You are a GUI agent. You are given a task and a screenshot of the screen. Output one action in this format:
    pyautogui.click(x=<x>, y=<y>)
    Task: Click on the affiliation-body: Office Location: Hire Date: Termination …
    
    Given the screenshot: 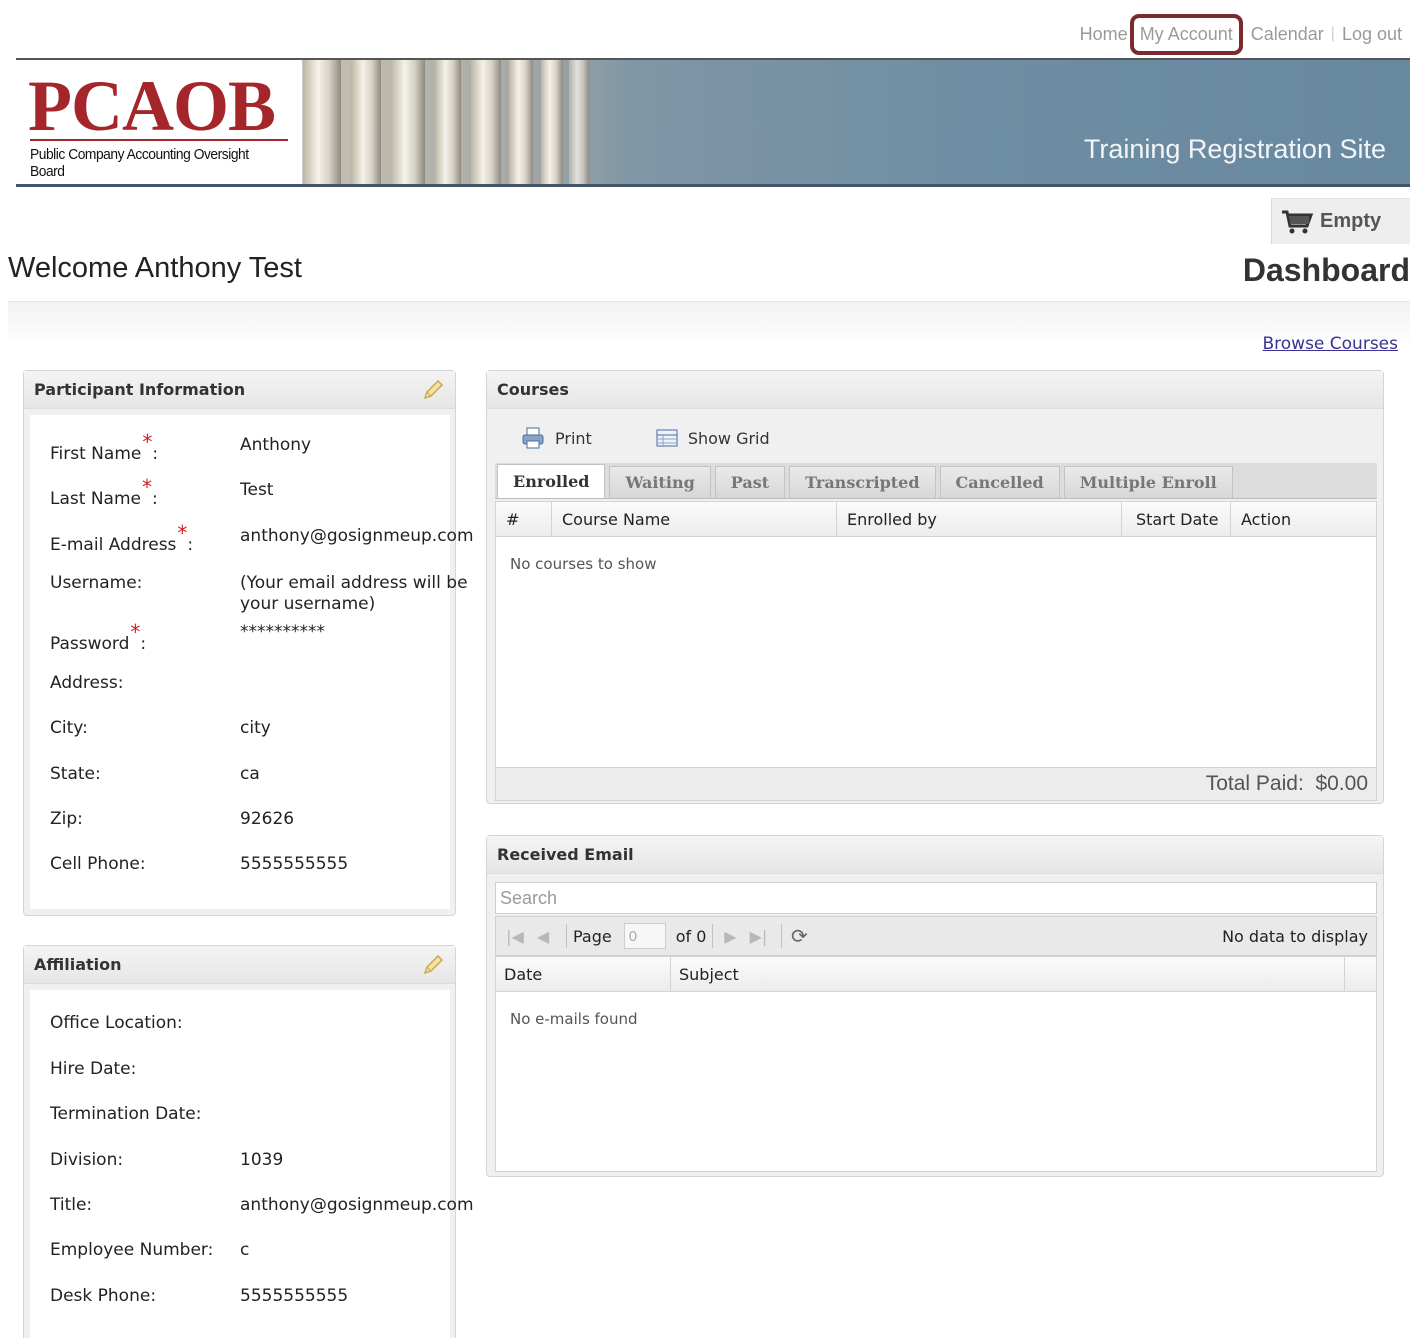 What is the action you would take?
    pyautogui.click(x=252, y=1164)
    